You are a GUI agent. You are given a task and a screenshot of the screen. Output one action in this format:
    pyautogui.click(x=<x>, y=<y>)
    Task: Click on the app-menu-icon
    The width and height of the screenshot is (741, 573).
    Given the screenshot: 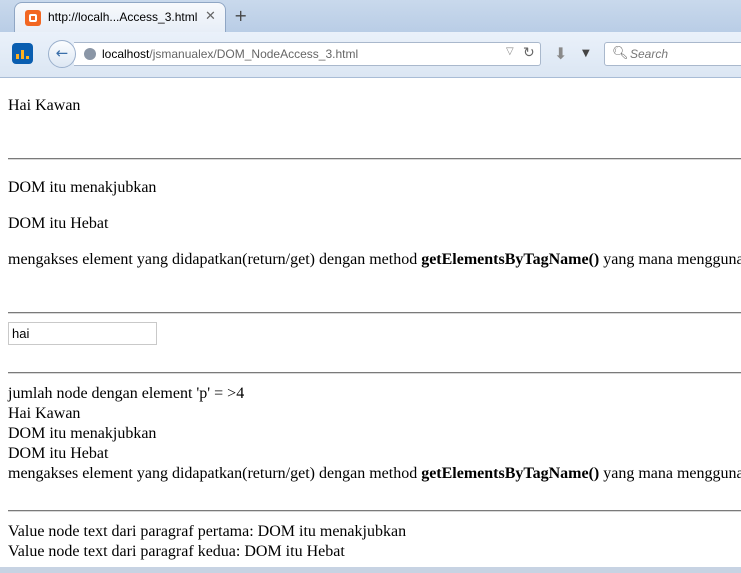 What is the action you would take?
    pyautogui.click(x=22, y=53)
    